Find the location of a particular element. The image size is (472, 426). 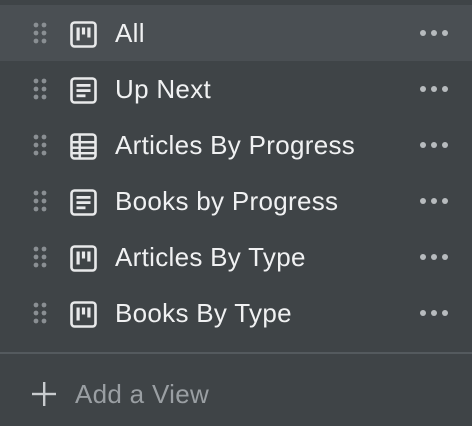

view-item-label: Articles By Type is located at coordinates (210, 257).